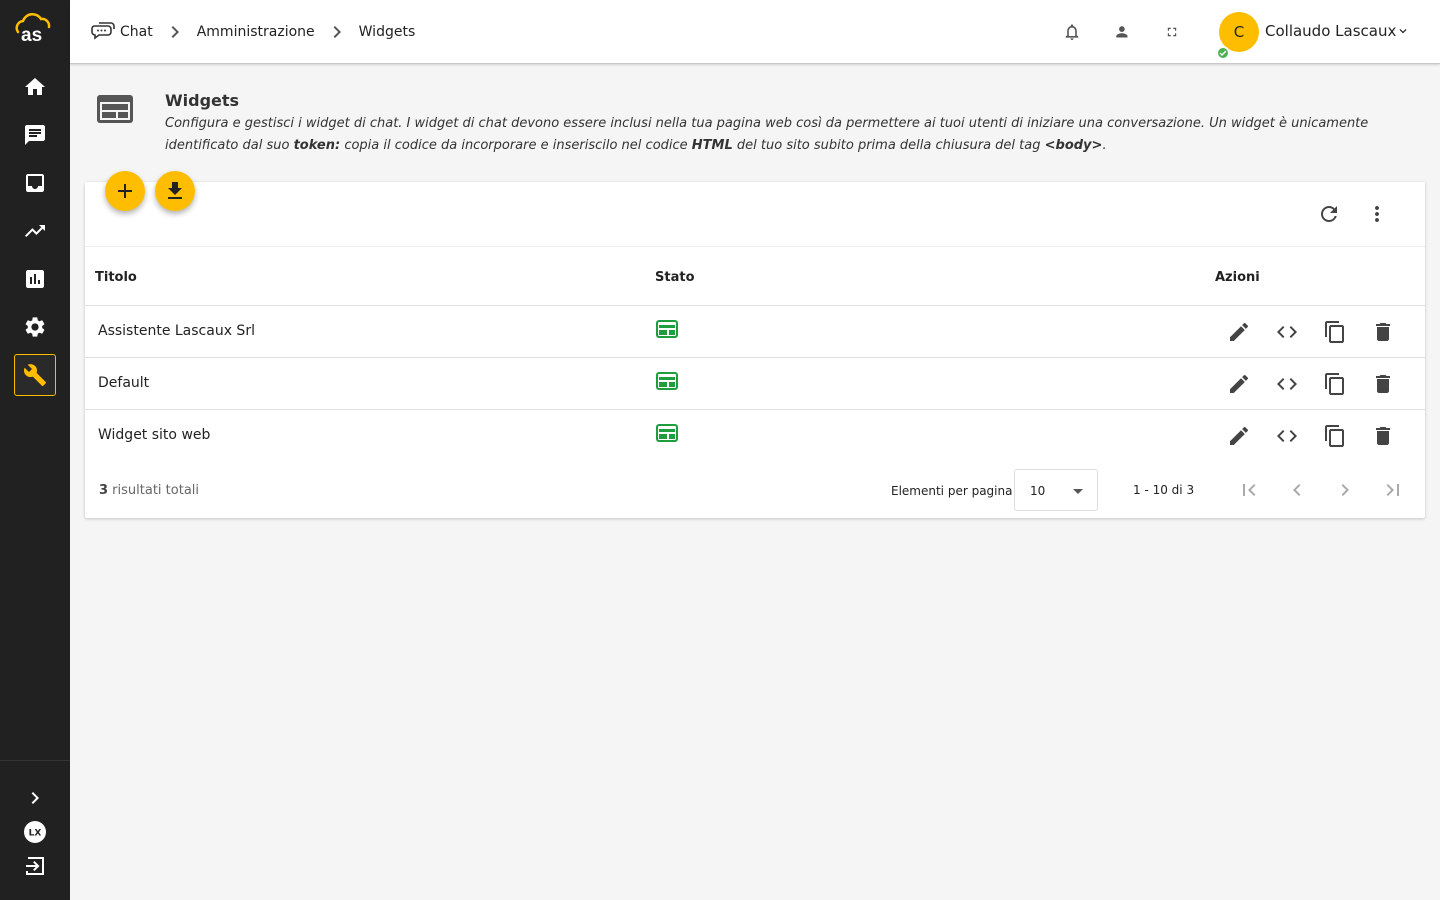  I want to click on sidebar-item-trends, so click(35, 231).